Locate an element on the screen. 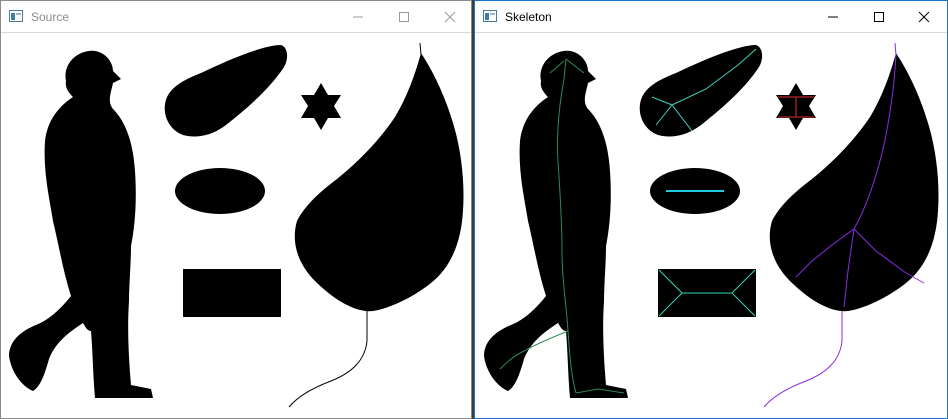  ellipse-shape is located at coordinates (220, 191).